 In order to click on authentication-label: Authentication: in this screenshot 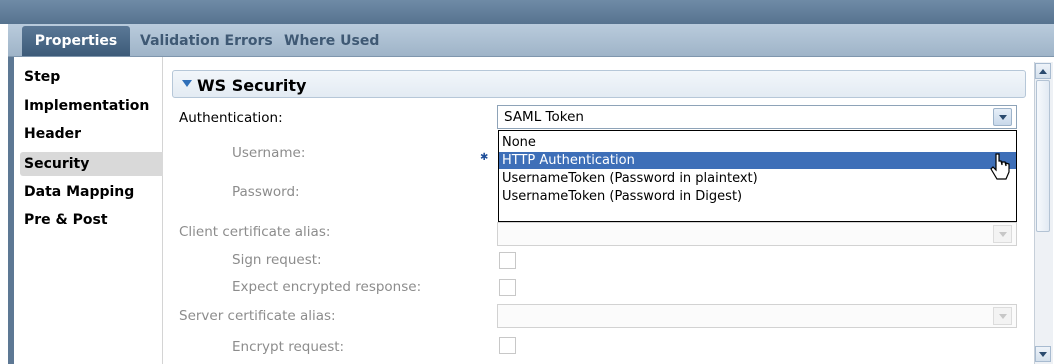, I will do `click(231, 118)`.